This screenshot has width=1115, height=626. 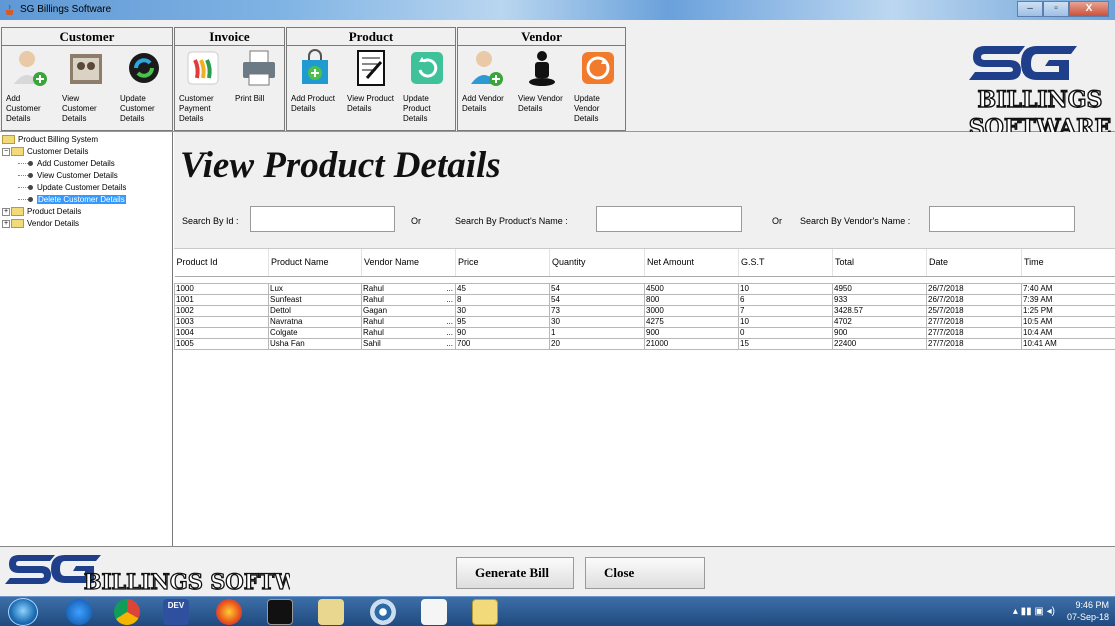 What do you see at coordinates (229, 612) in the screenshot?
I see `firefox-icon` at bounding box center [229, 612].